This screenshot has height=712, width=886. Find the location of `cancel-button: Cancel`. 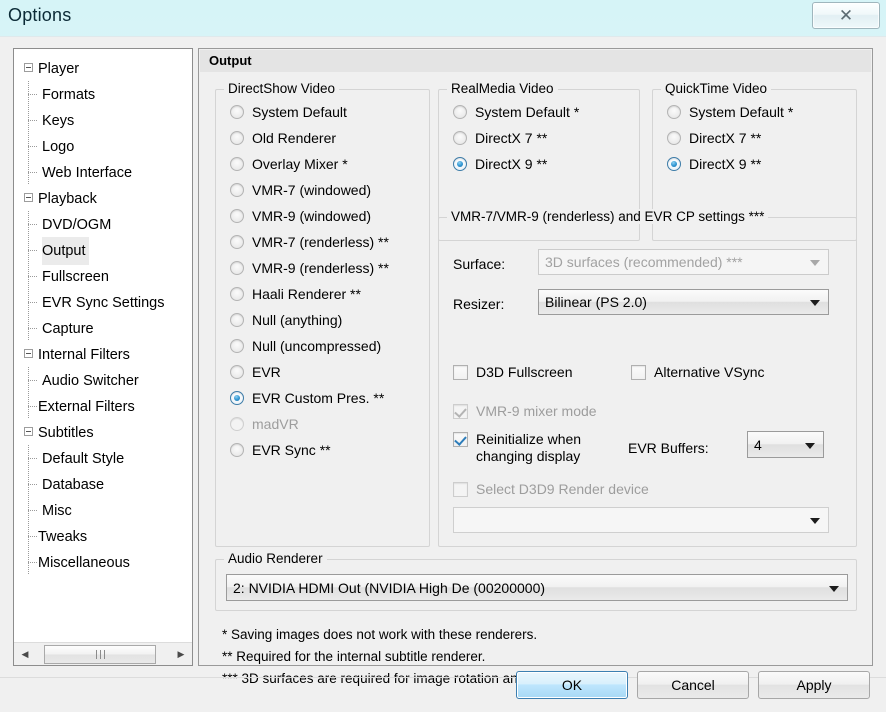

cancel-button: Cancel is located at coordinates (693, 685).